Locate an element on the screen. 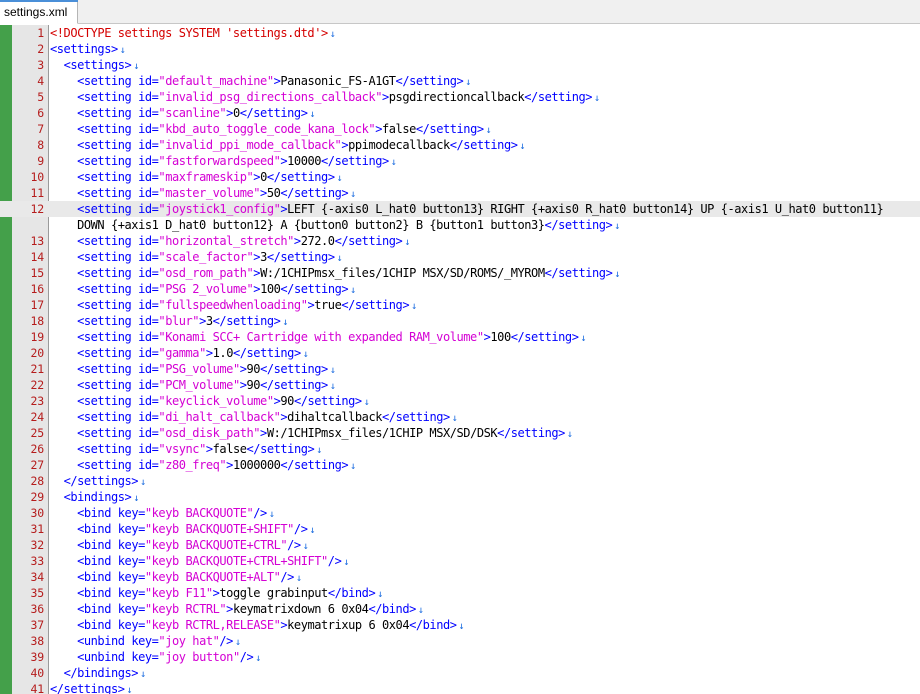  line-number: 31 is located at coordinates (37, 529).